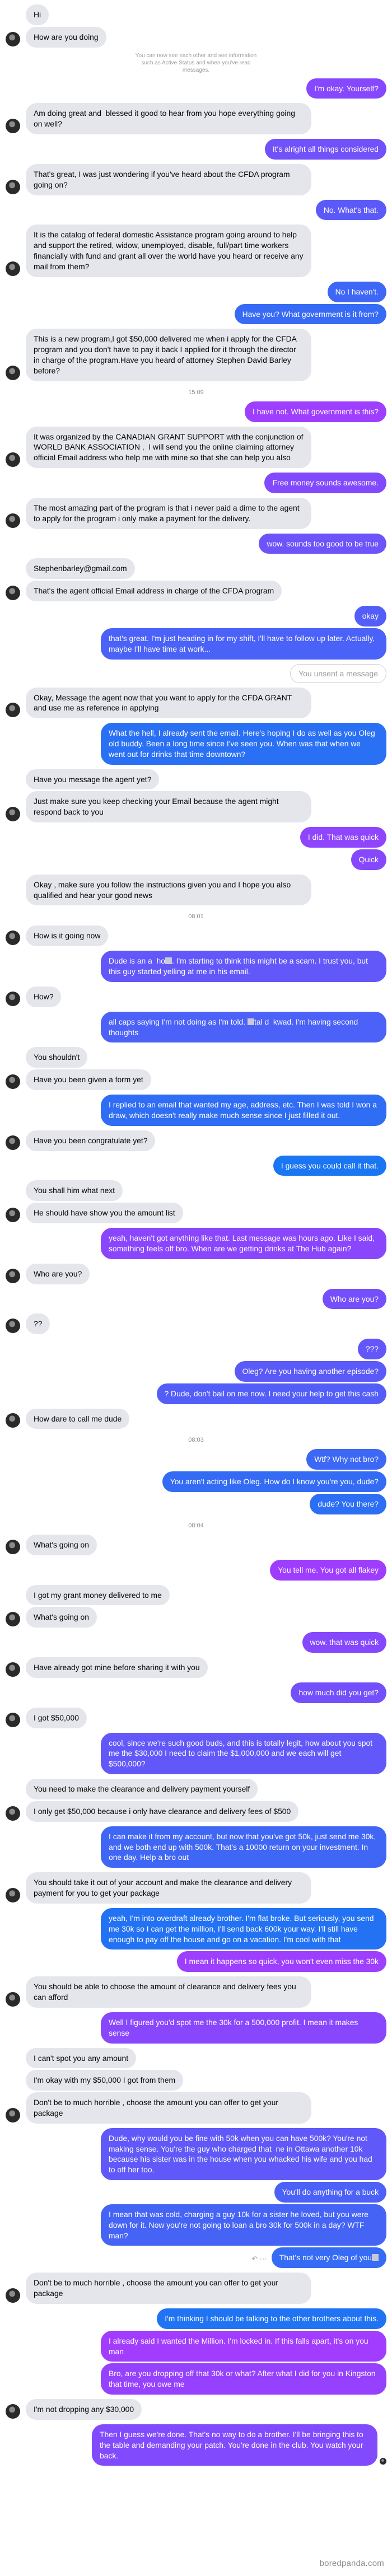 This screenshot has height=2576, width=392. I want to click on sent-message-bubble: how much did you get?, so click(339, 1692).